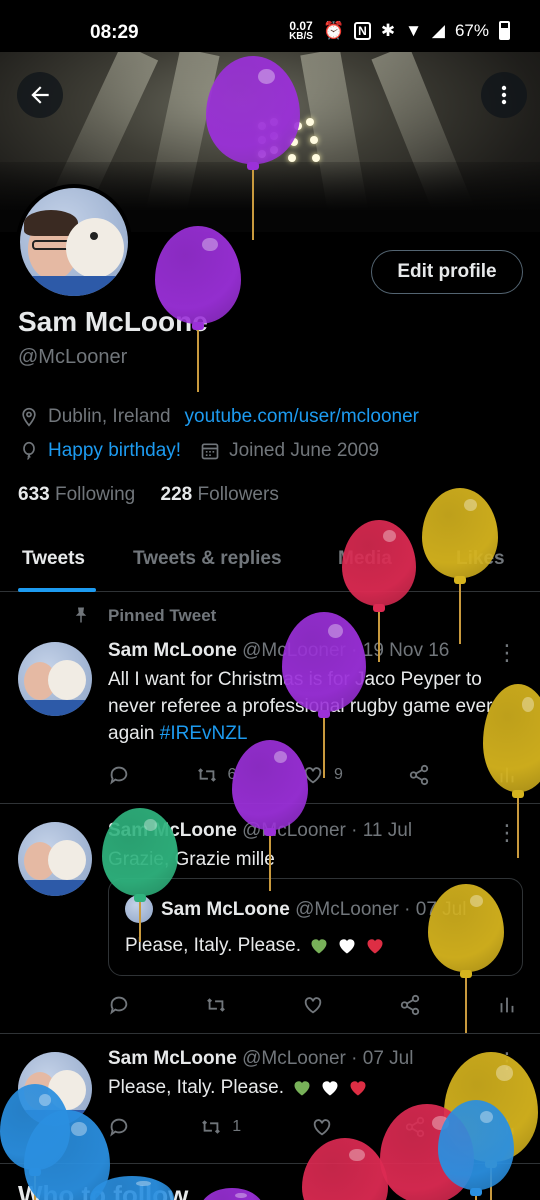  What do you see at coordinates (207, 559) in the screenshot?
I see `tab-tweets-and-replies: Tweets & replies` at bounding box center [207, 559].